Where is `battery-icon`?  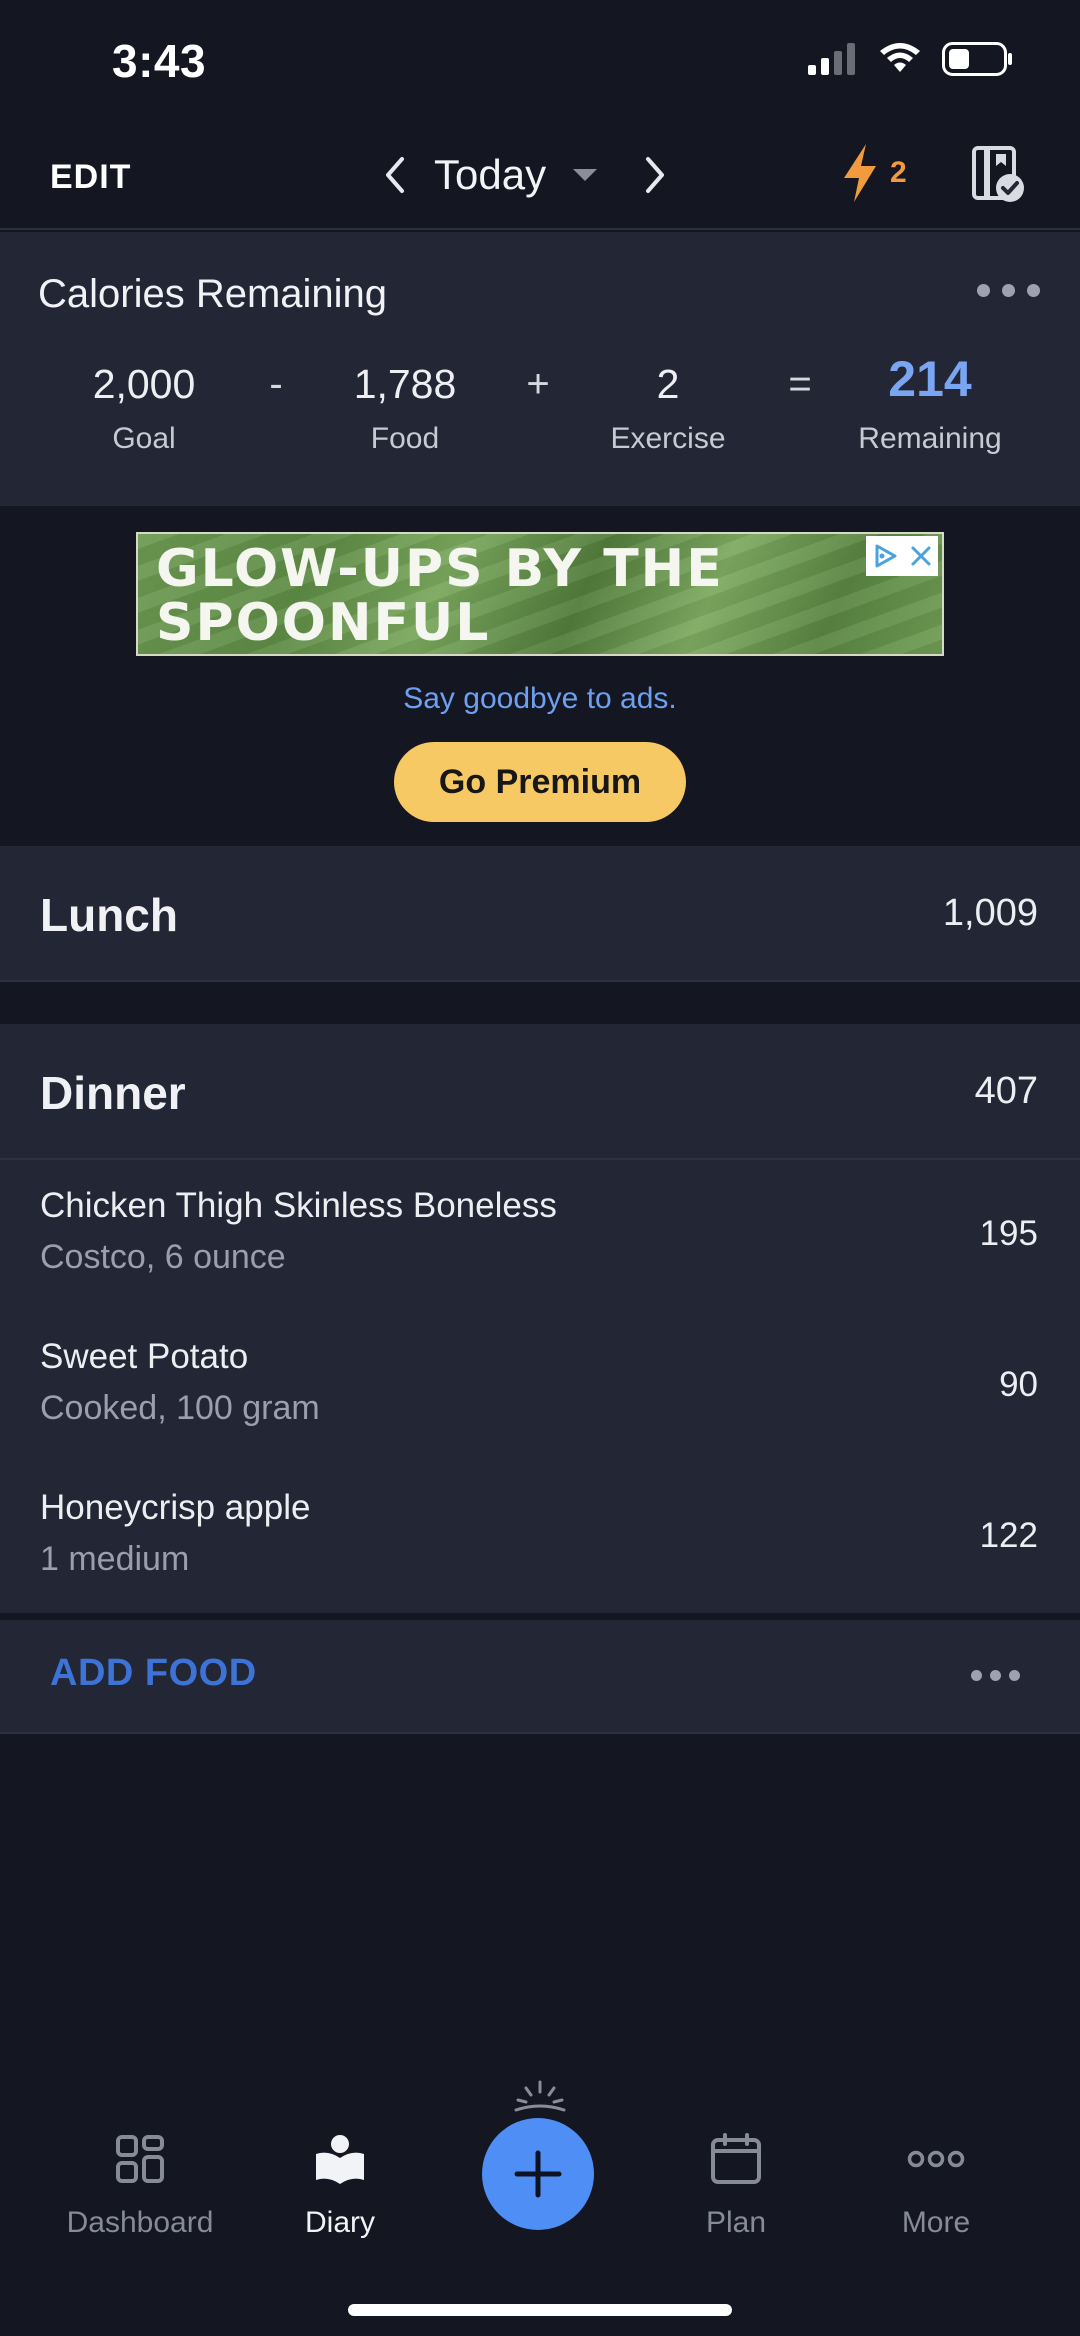
battery-icon is located at coordinates (977, 59).